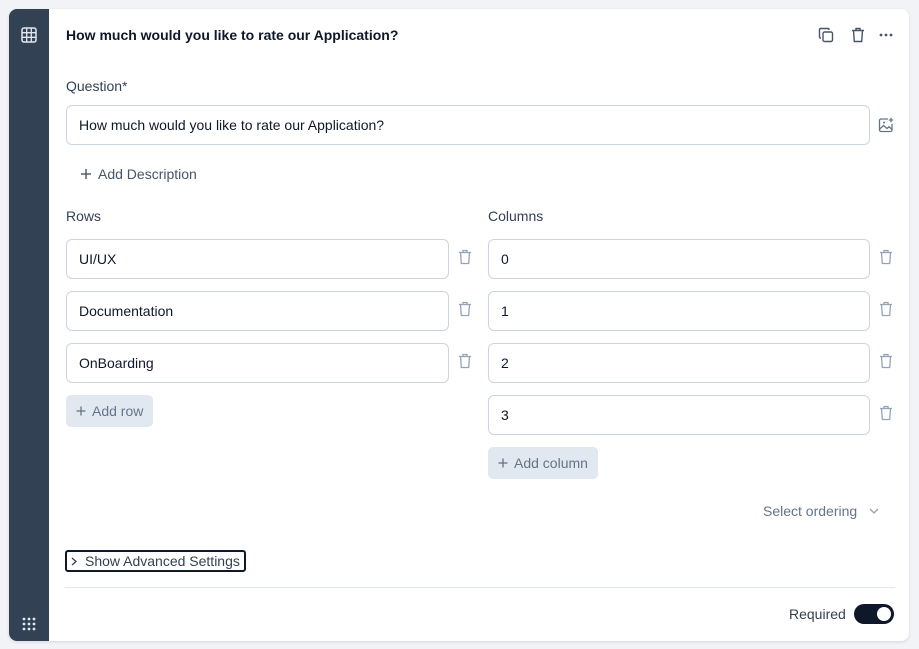 The height and width of the screenshot is (649, 919). I want to click on add-column-label: Add column, so click(551, 463).